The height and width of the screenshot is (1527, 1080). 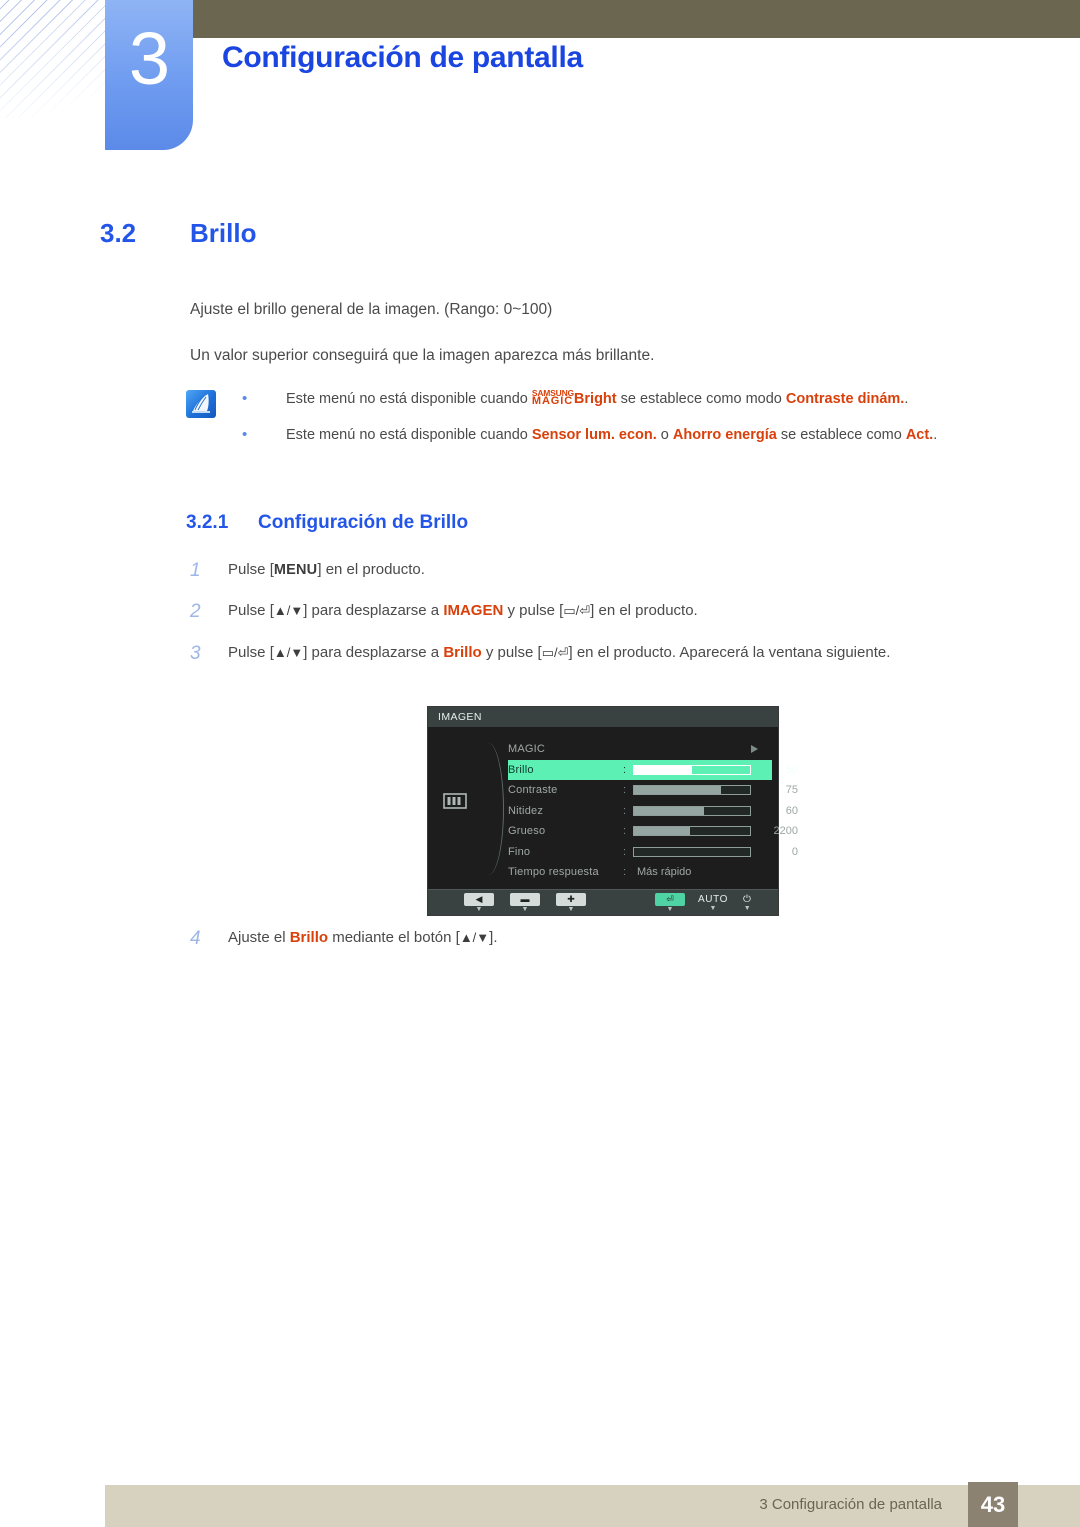 I want to click on osd-power-button-label: ⏻, so click(x=747, y=899).